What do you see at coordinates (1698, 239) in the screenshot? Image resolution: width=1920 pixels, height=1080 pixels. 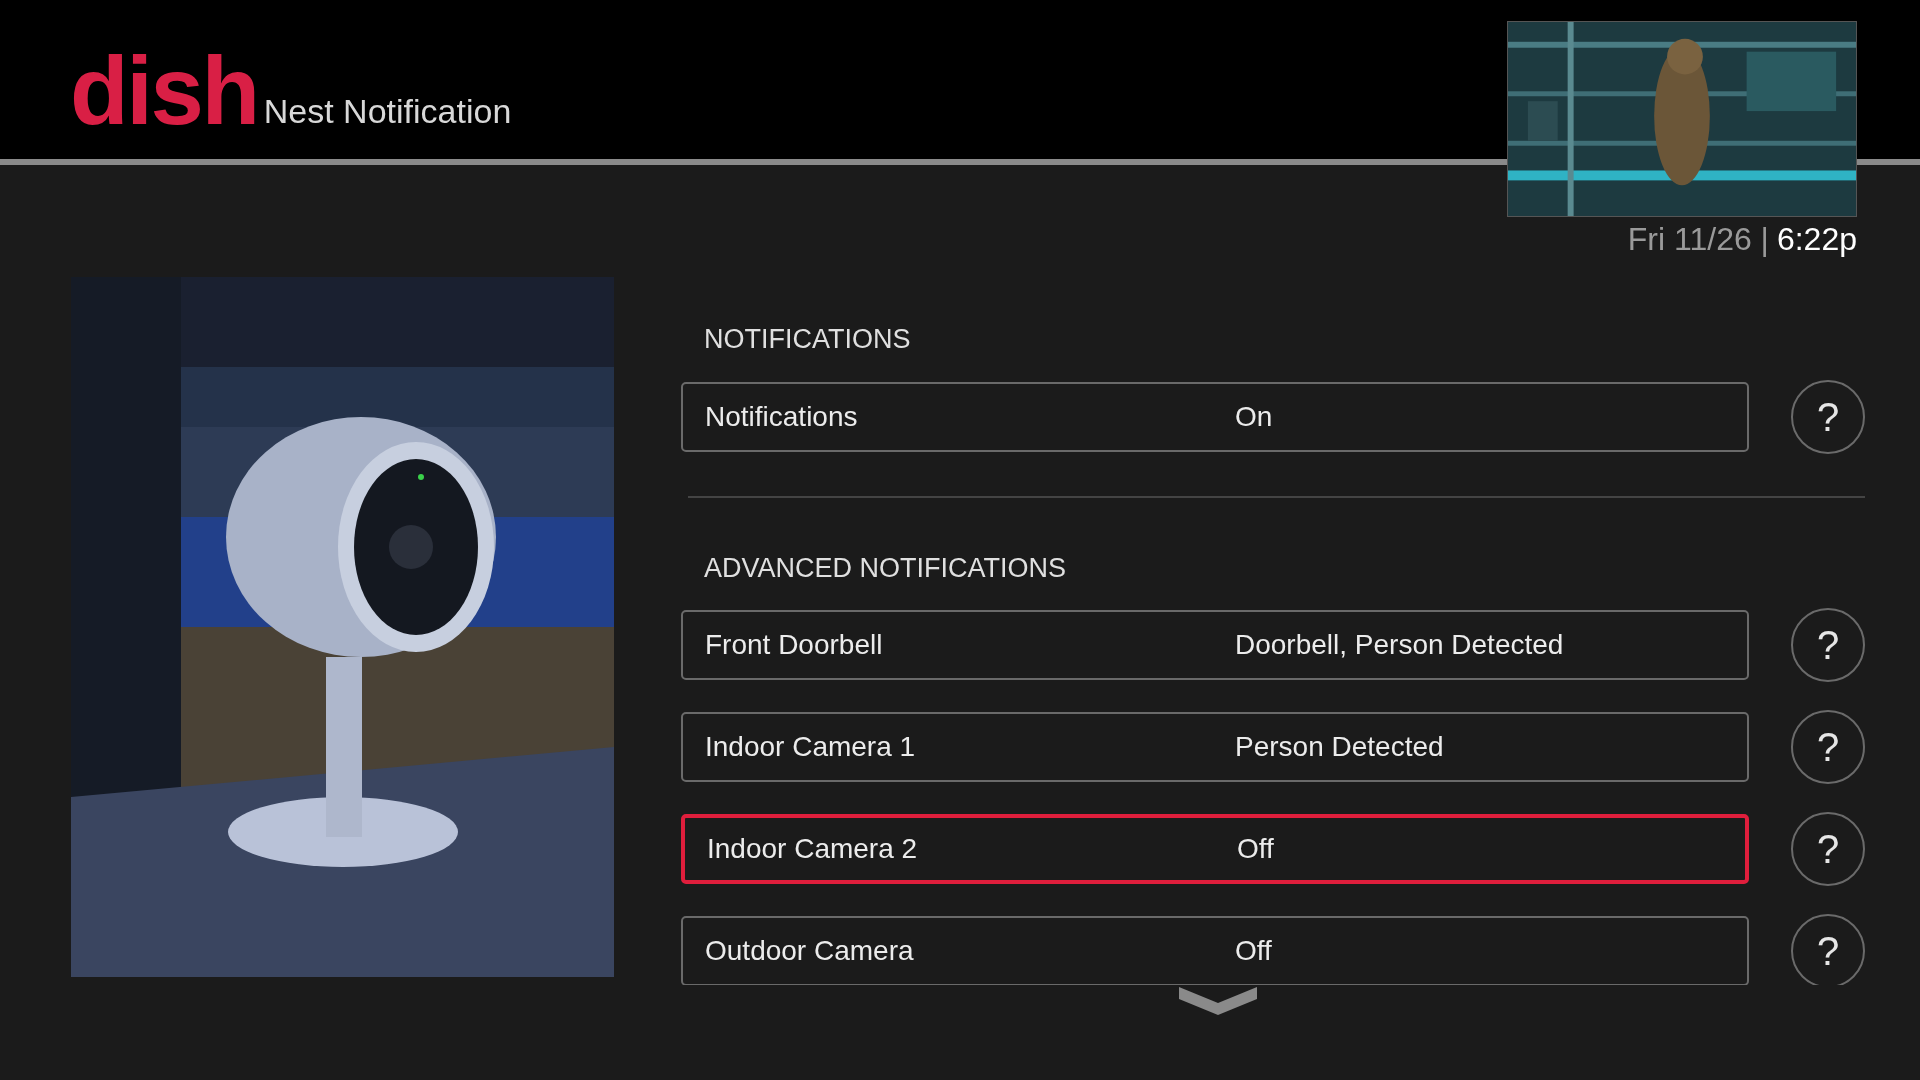 I see `date-text: Fri 11/26 |` at bounding box center [1698, 239].